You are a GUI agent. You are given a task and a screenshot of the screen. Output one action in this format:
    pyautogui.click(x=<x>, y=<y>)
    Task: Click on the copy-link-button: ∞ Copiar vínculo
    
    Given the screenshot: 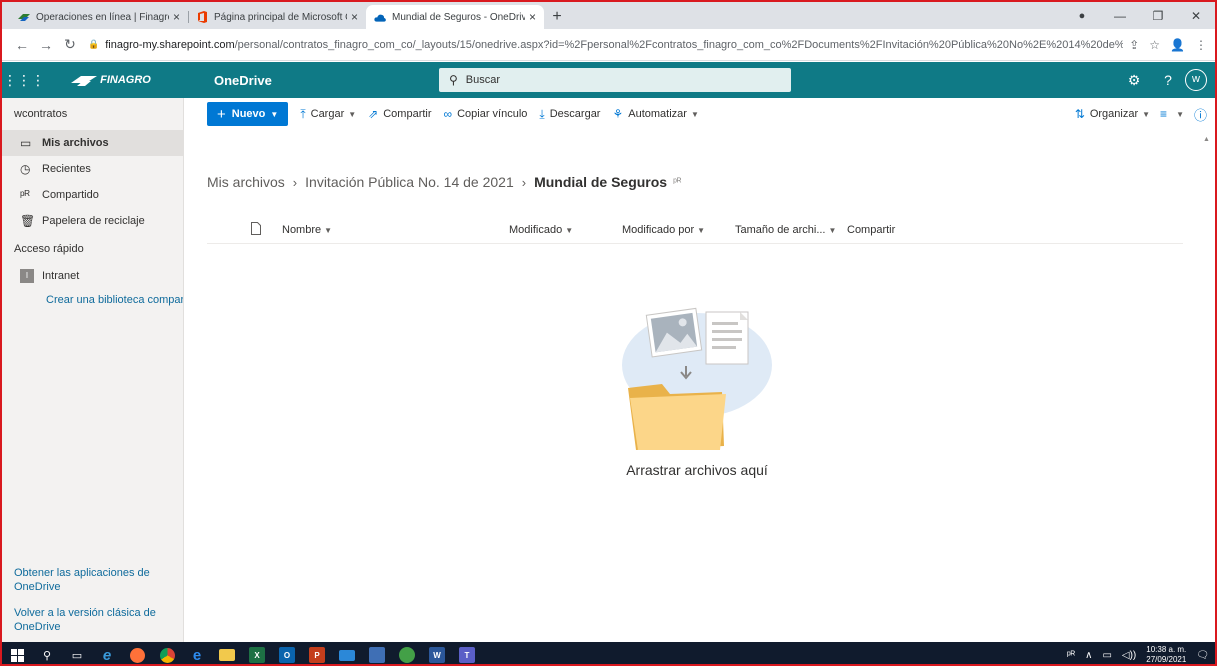 What is the action you would take?
    pyautogui.click(x=486, y=114)
    